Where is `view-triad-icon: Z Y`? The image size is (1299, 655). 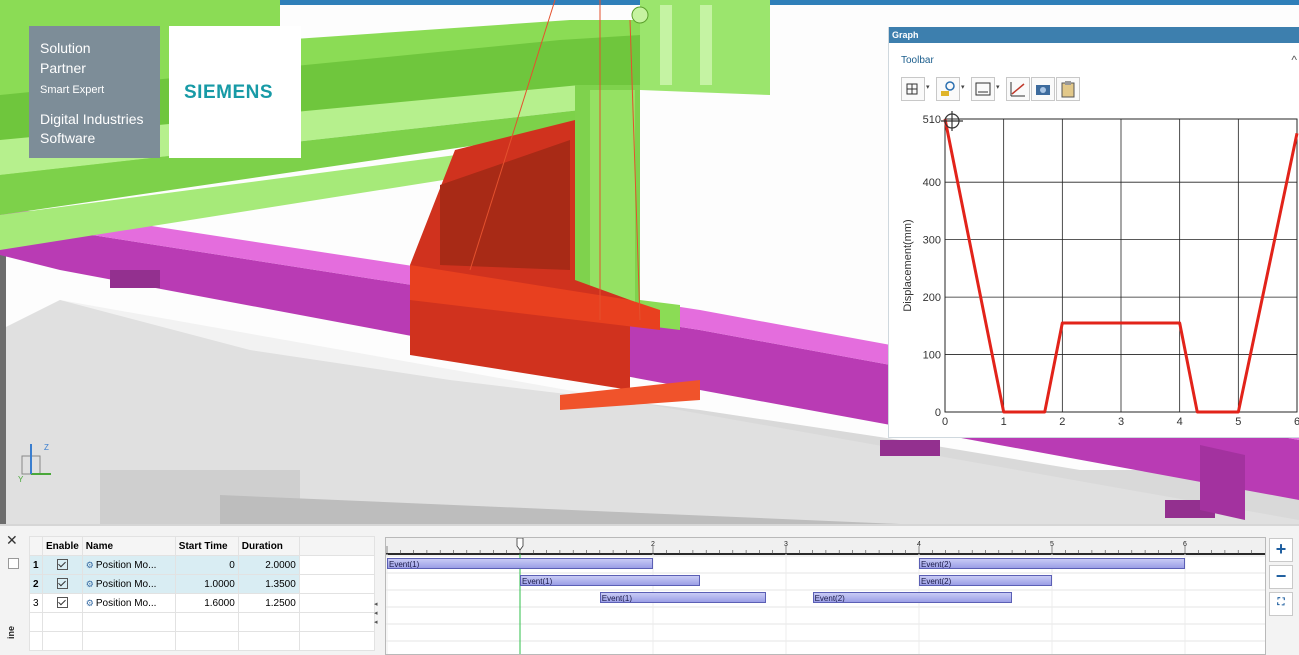 view-triad-icon: Z Y is located at coordinates (38, 462).